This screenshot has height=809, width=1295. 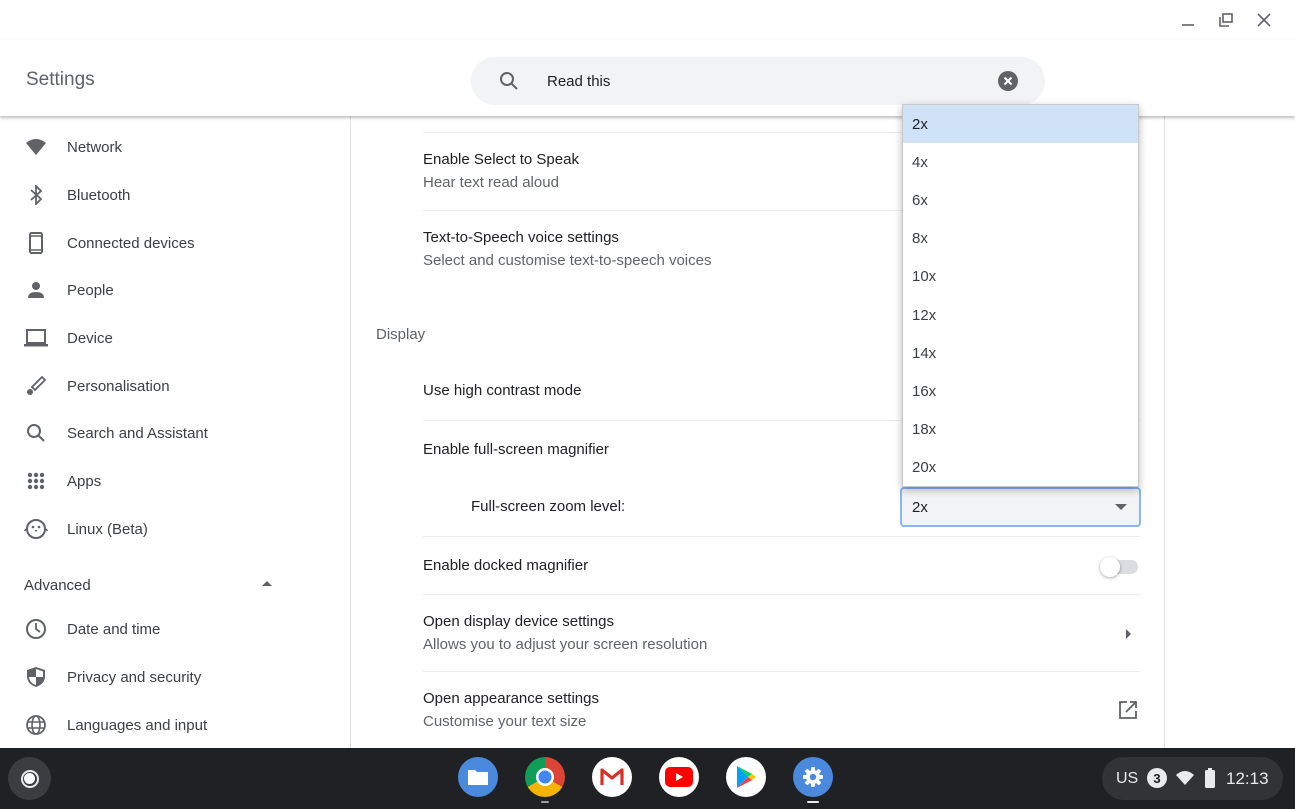 I want to click on search-box, so click(x=758, y=81).